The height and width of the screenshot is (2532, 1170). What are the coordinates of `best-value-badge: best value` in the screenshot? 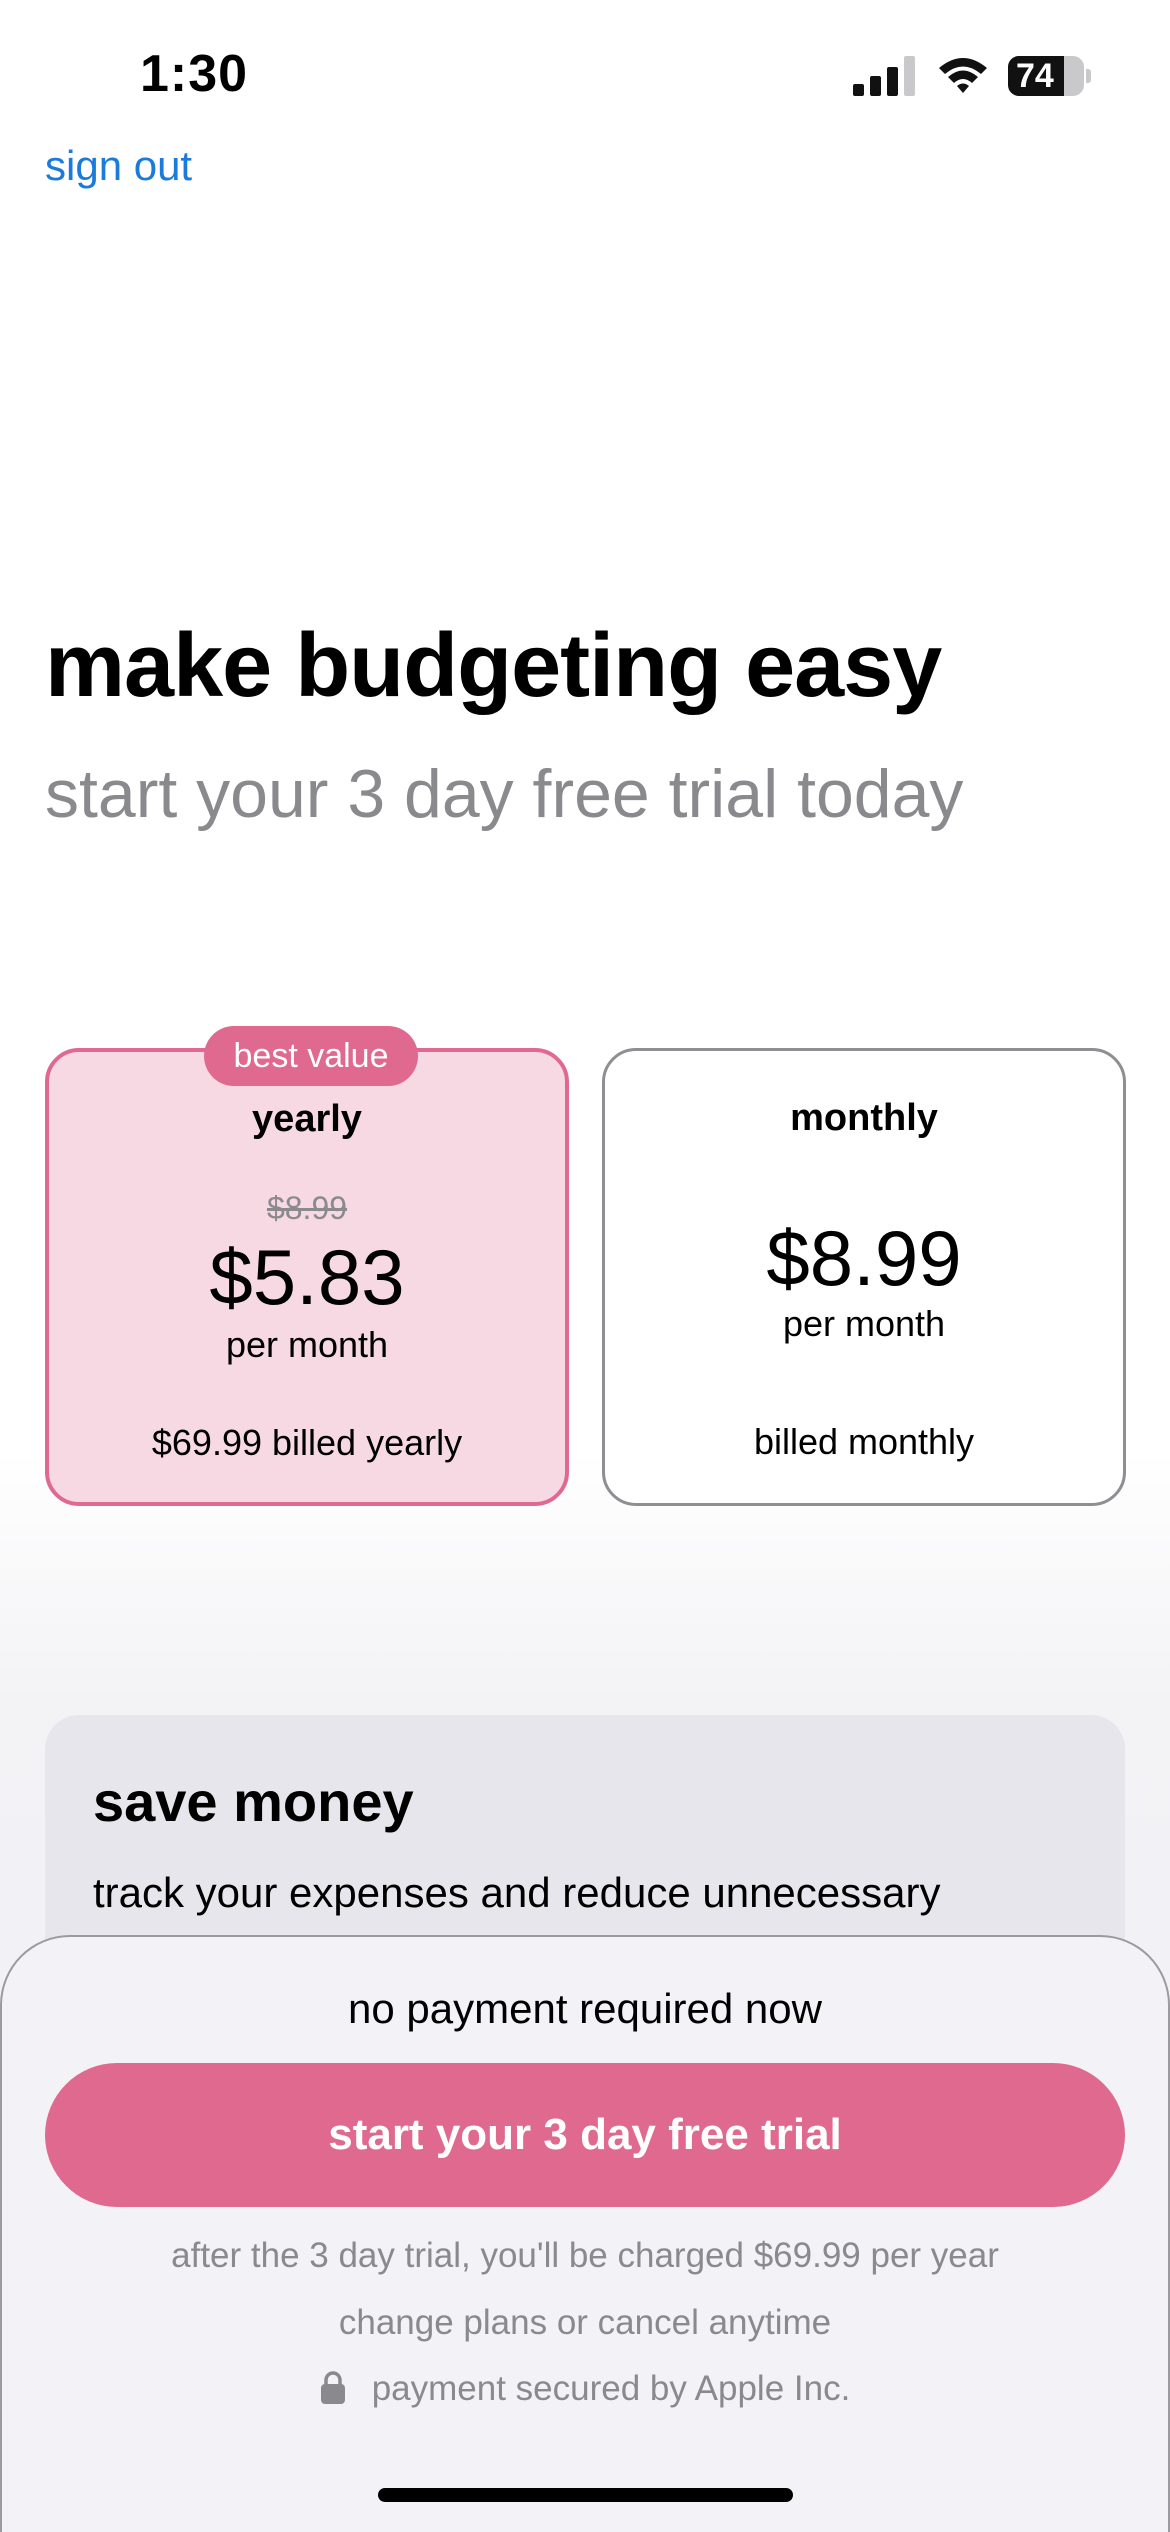 It's located at (311, 1056).